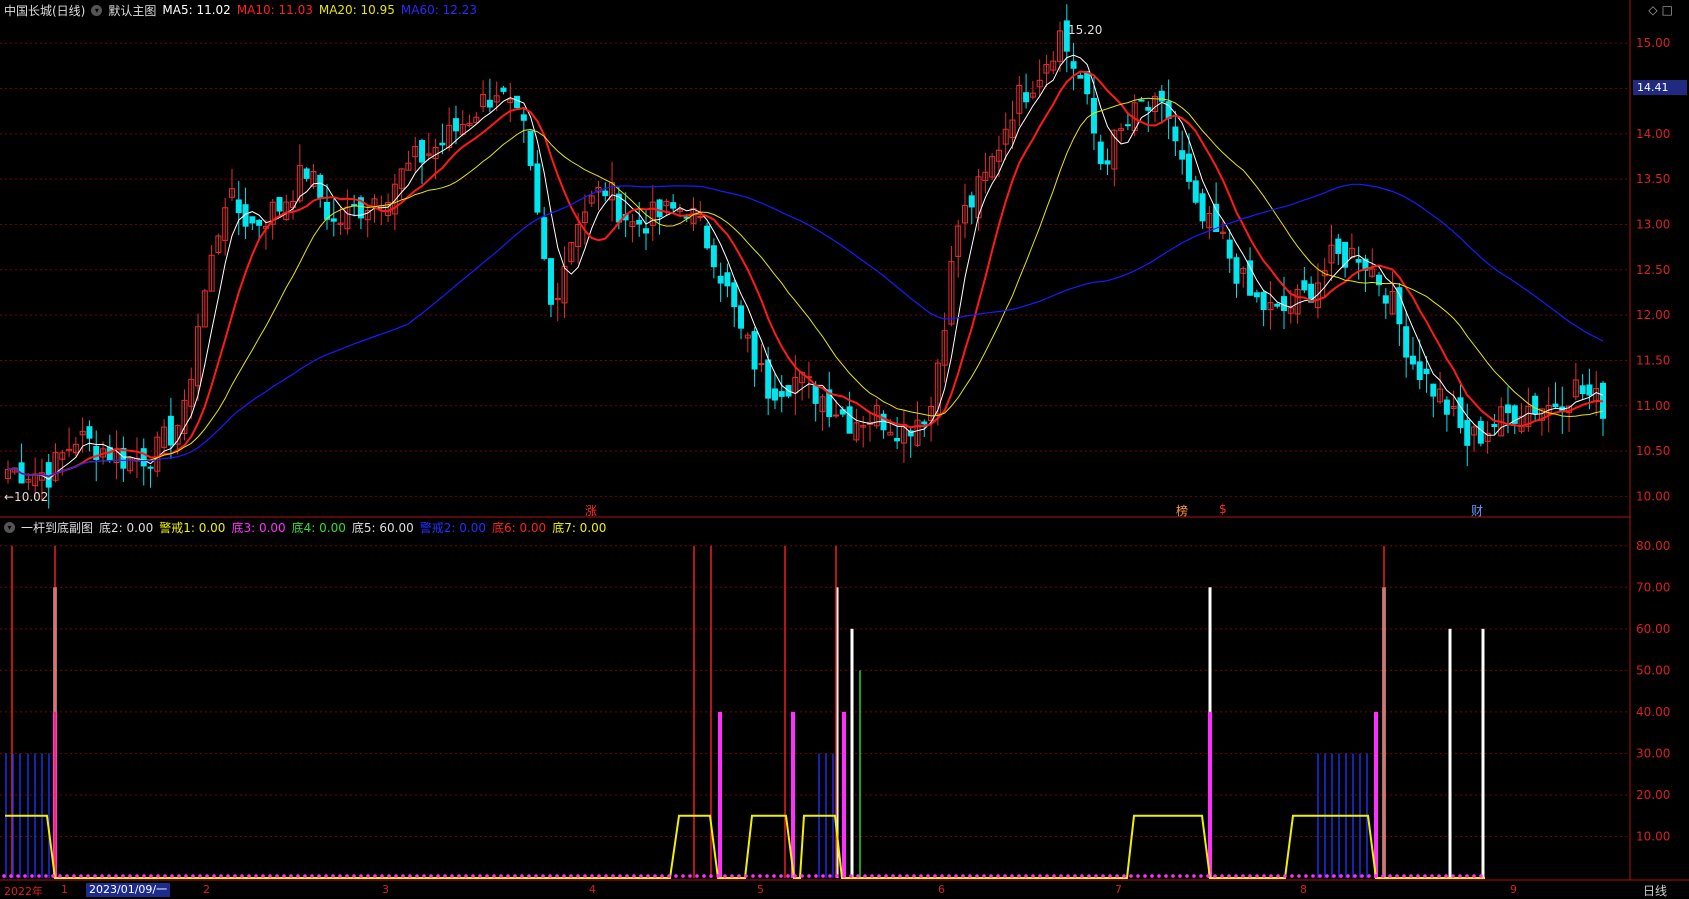  What do you see at coordinates (1653, 179) in the screenshot?
I see `price-tick-label: 13.50` at bounding box center [1653, 179].